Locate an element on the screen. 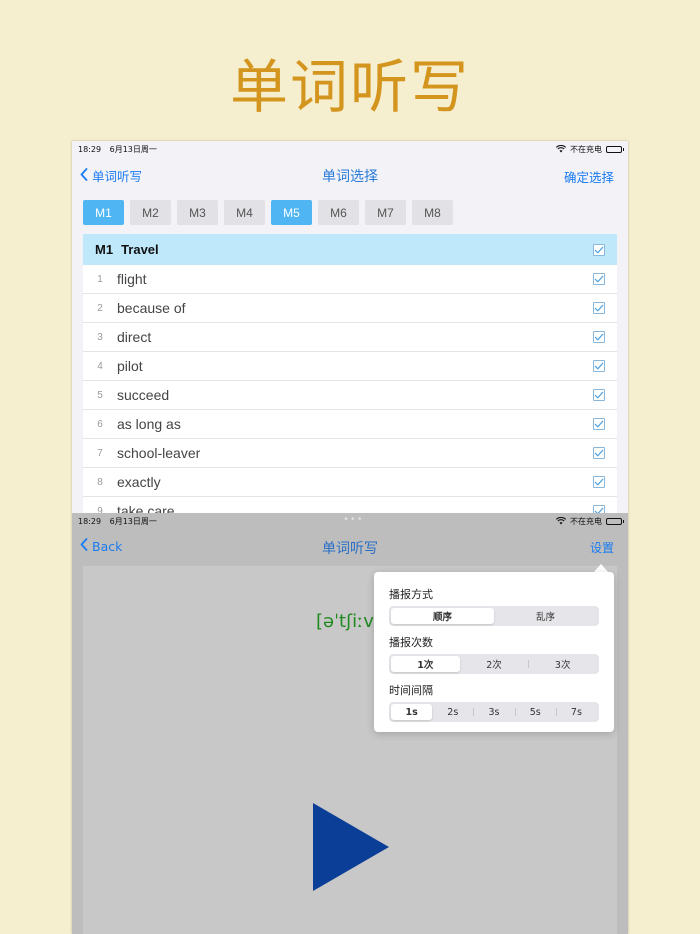  list-item: 3 direct is located at coordinates (350, 337).